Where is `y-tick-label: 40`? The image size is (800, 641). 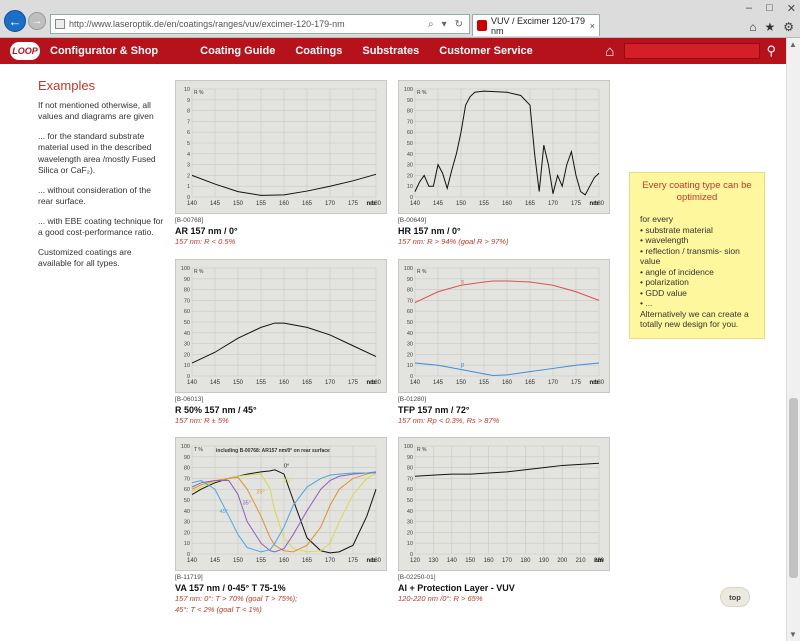 y-tick-label: 40 is located at coordinates (187, 512).